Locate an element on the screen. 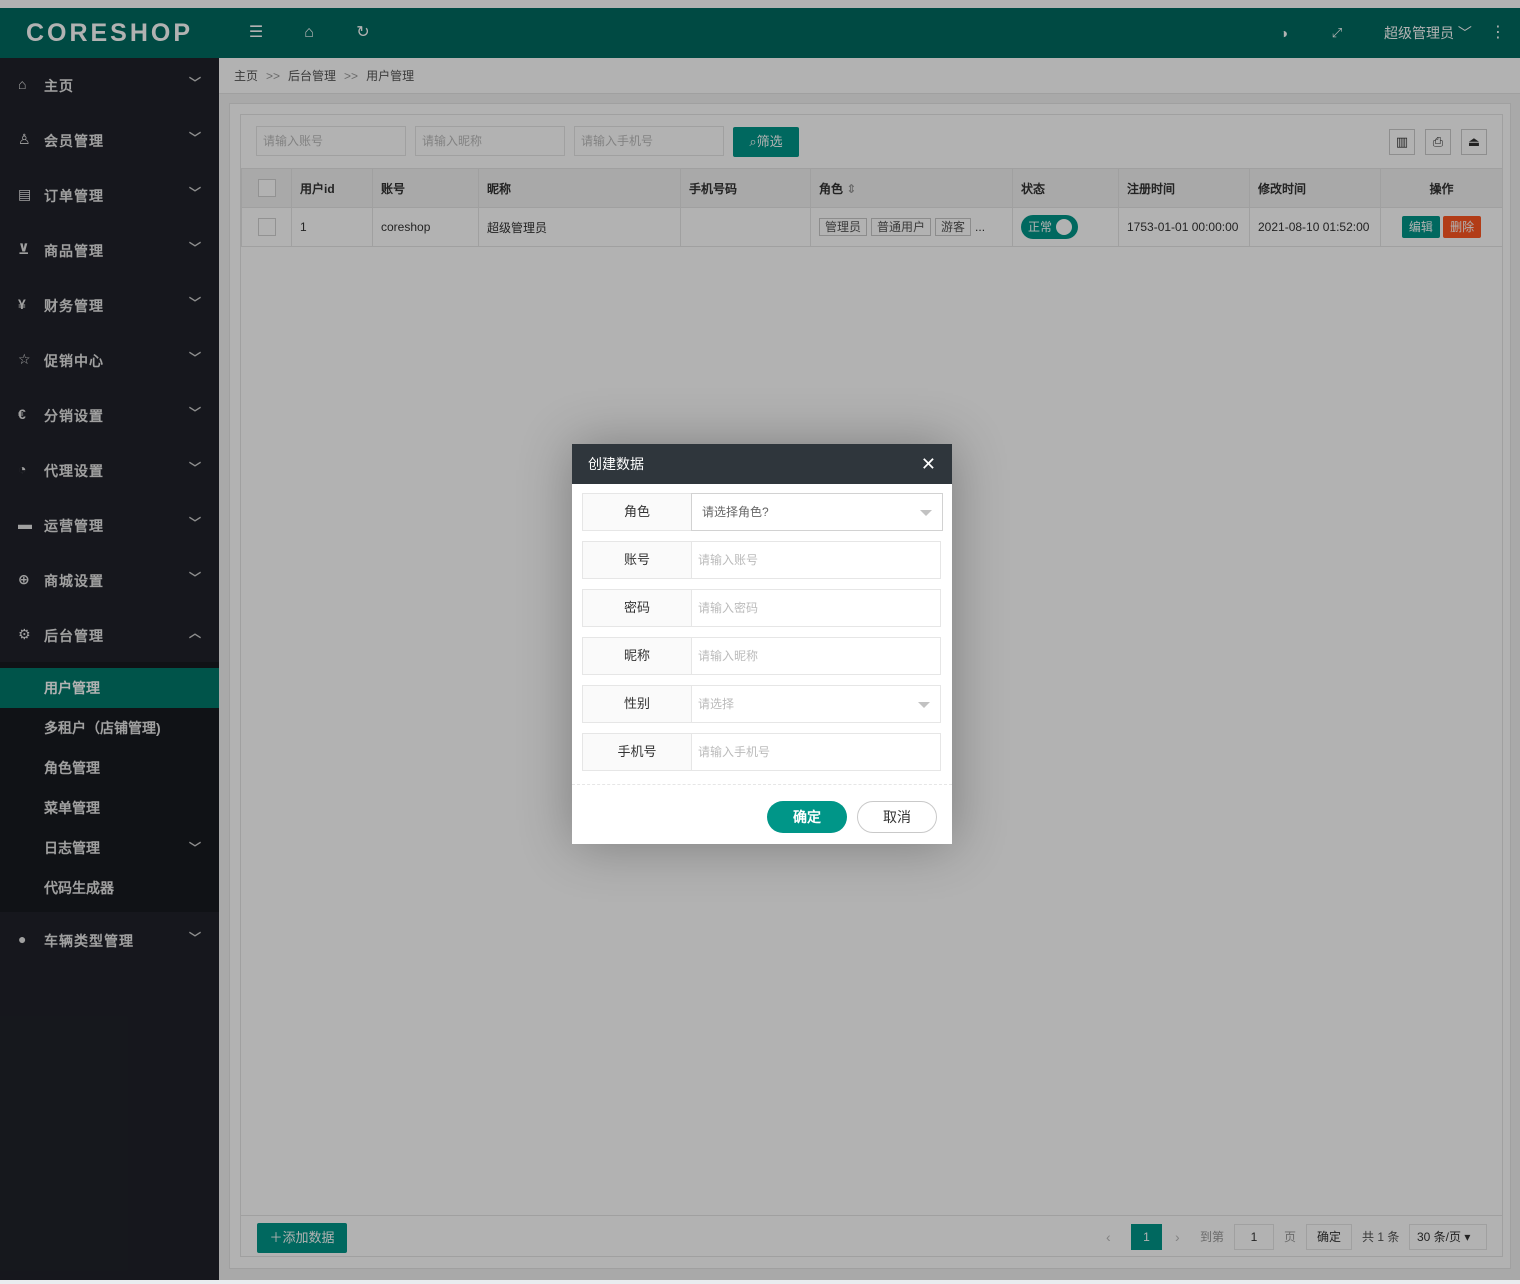 The height and width of the screenshot is (1284, 1520). modal-title: 创建数据 is located at coordinates (616, 464).